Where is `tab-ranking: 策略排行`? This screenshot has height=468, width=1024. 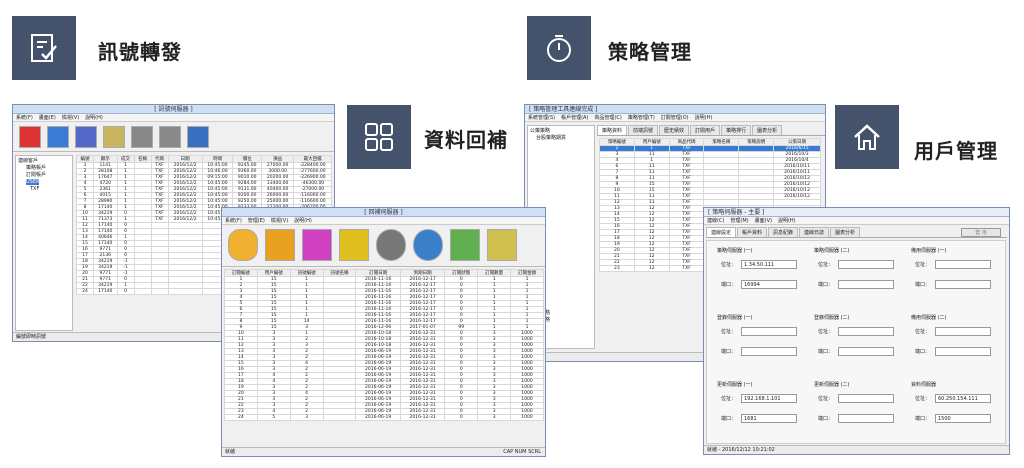
tab-ranking: 策略排行 is located at coordinates (736, 130).